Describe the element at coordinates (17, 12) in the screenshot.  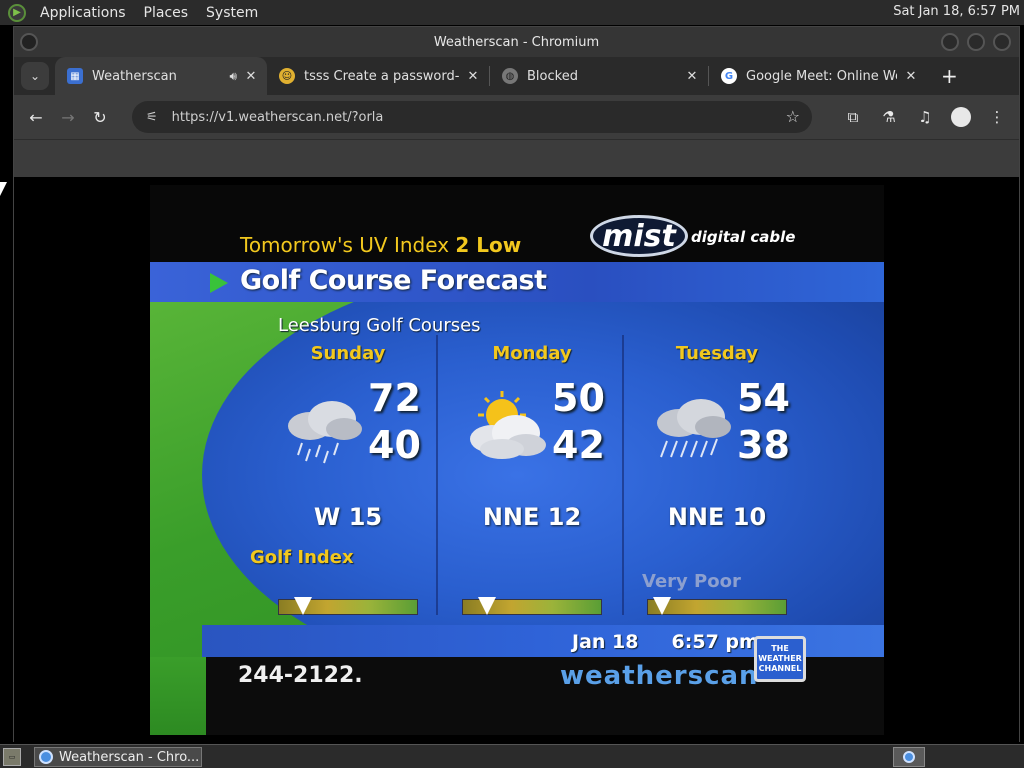
I see `applications-logo-icon: ▶` at that location.